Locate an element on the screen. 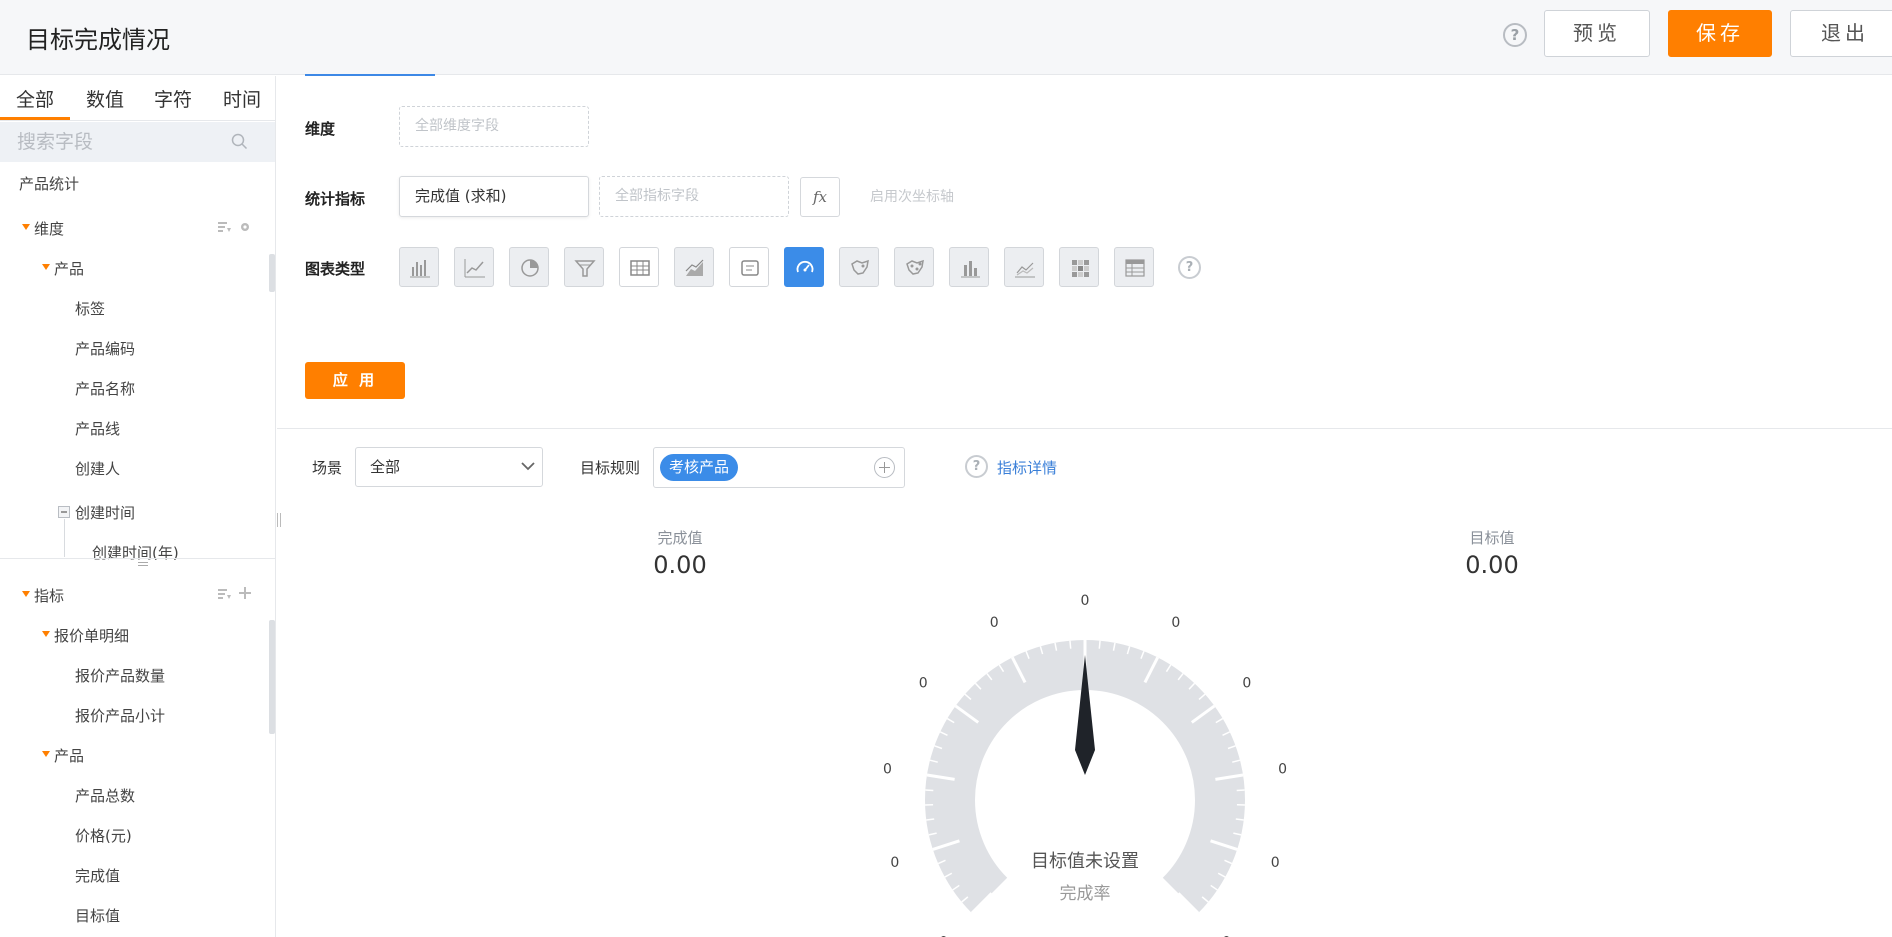 The image size is (1892, 937). gauge-chart-icon is located at coordinates (804, 267).